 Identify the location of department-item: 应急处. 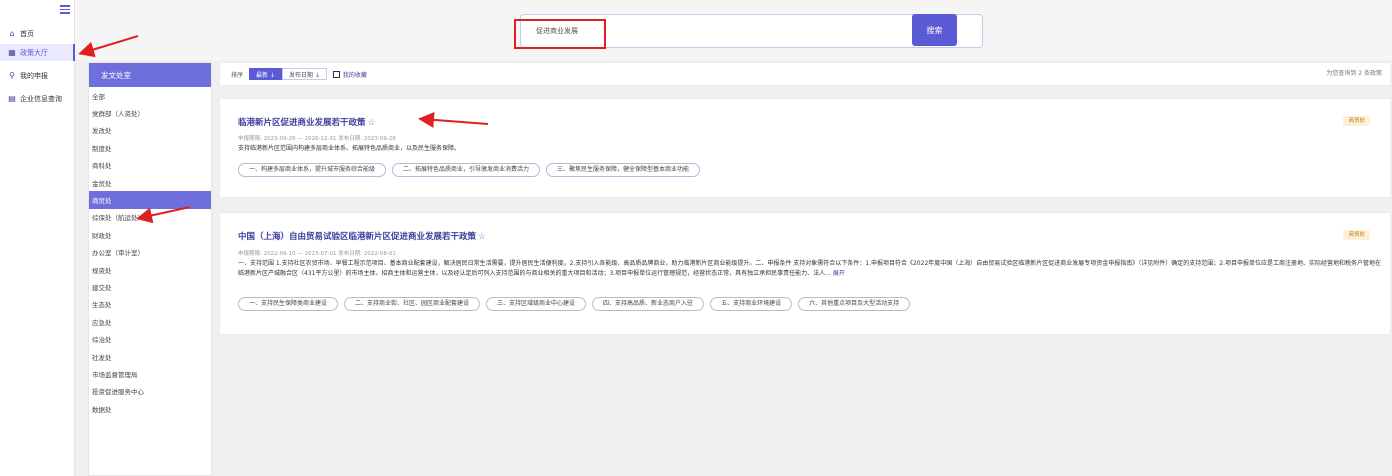
(150, 321).